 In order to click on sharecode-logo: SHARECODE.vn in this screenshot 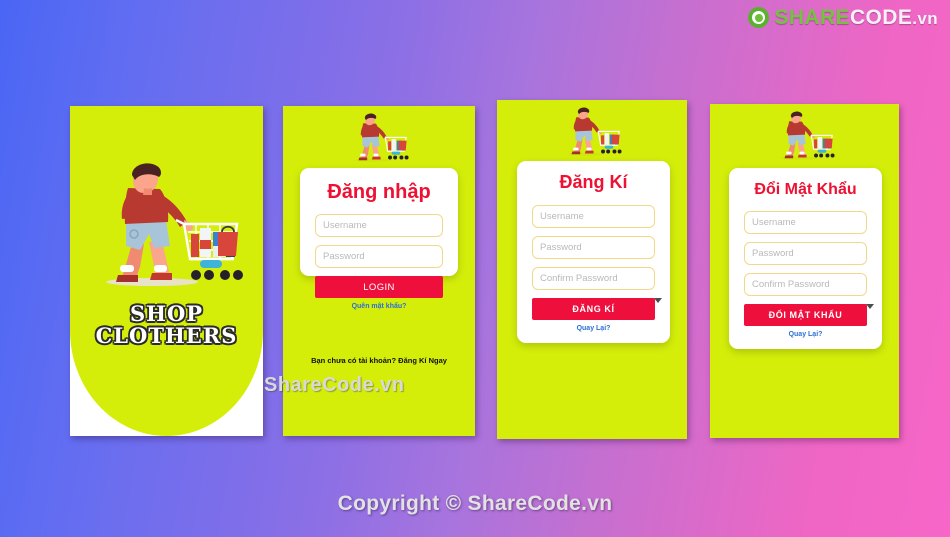, I will do `click(843, 17)`.